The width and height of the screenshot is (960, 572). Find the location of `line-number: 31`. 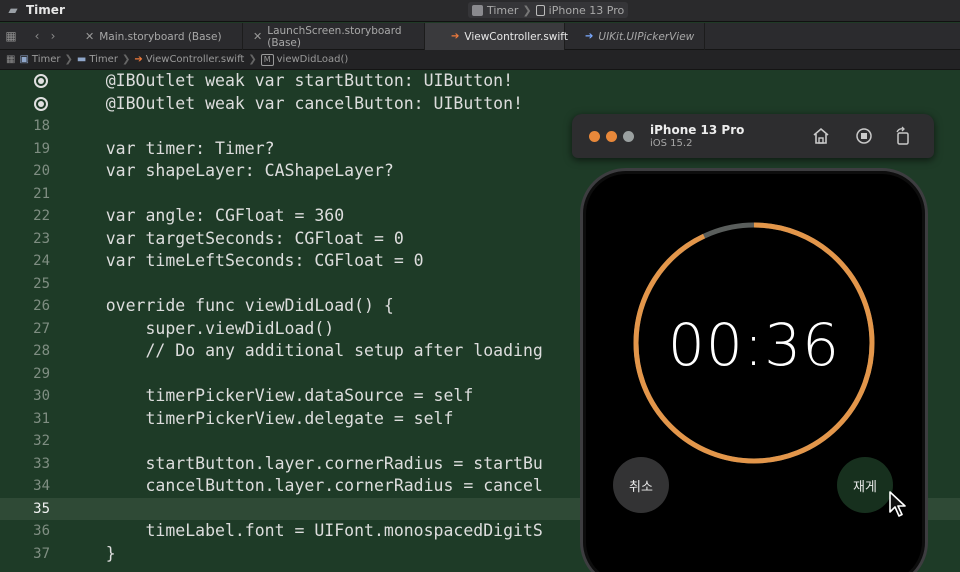

line-number: 31 is located at coordinates (41, 418).